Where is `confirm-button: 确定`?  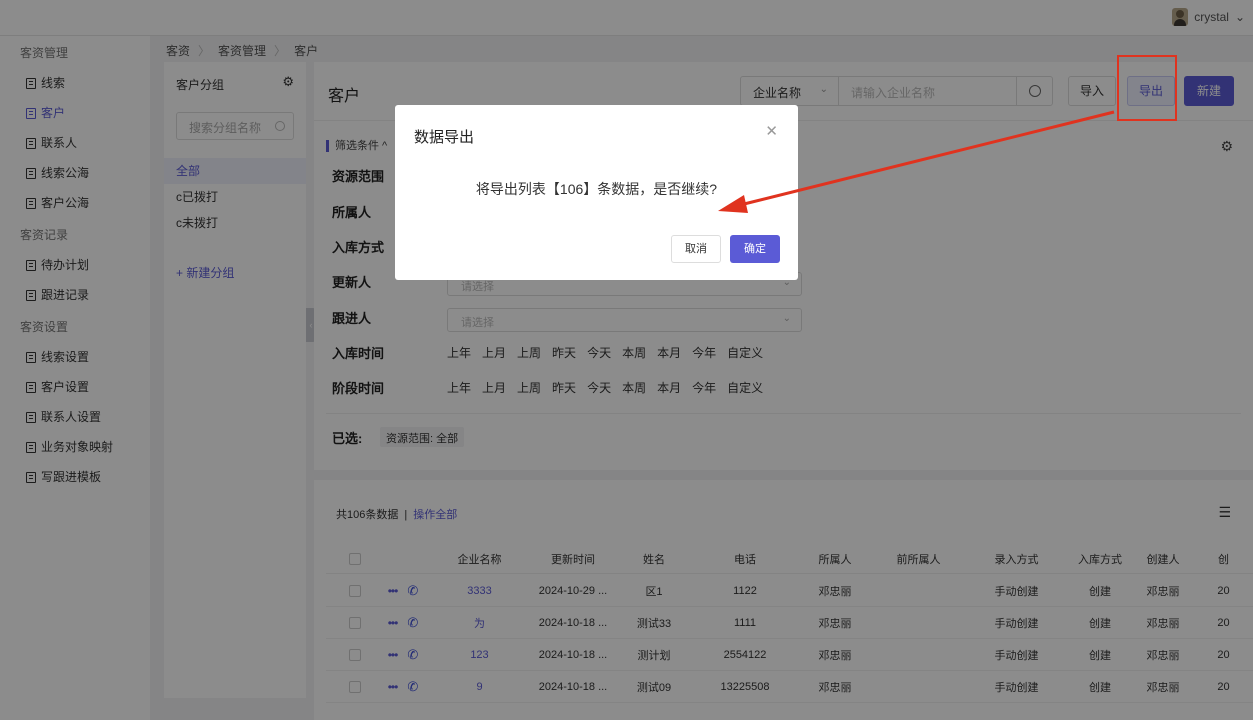 confirm-button: 确定 is located at coordinates (755, 249).